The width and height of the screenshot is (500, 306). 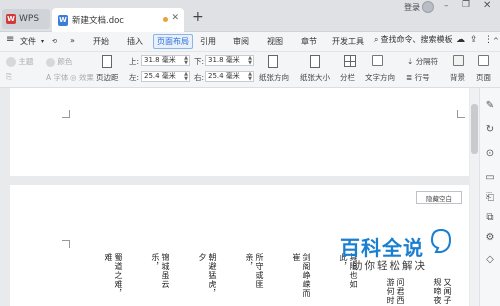 What do you see at coordinates (490, 130) in the screenshot?
I see `refresh-icon: ↻` at bounding box center [490, 130].